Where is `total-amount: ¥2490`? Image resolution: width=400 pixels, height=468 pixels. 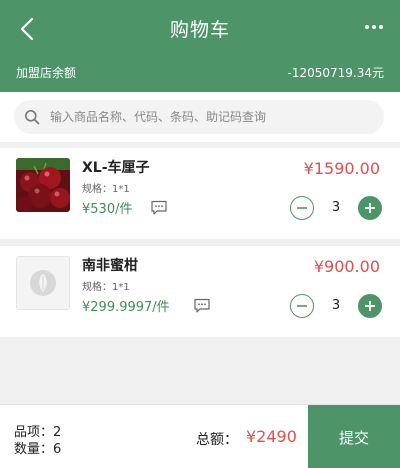 total-amount: ¥2490 is located at coordinates (271, 436).